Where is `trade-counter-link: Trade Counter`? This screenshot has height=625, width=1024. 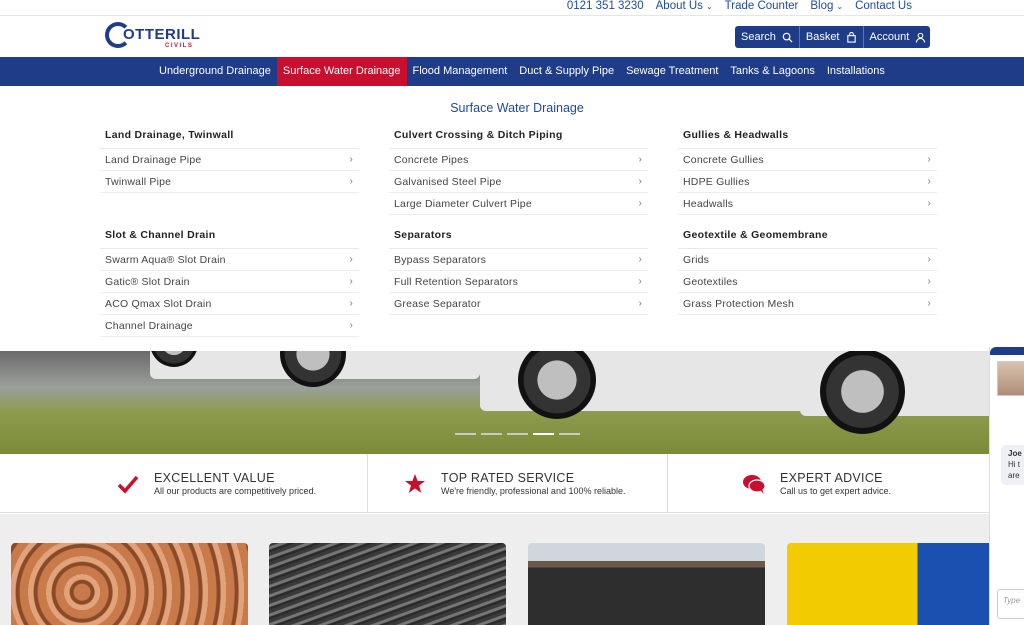
trade-counter-link: Trade Counter is located at coordinates (762, 6).